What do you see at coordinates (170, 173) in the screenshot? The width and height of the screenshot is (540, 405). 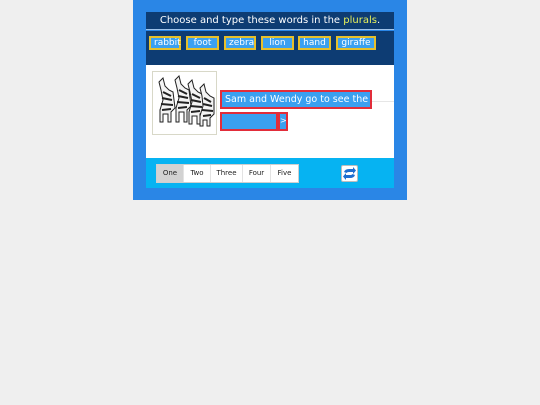 I see `tab-one: One` at bounding box center [170, 173].